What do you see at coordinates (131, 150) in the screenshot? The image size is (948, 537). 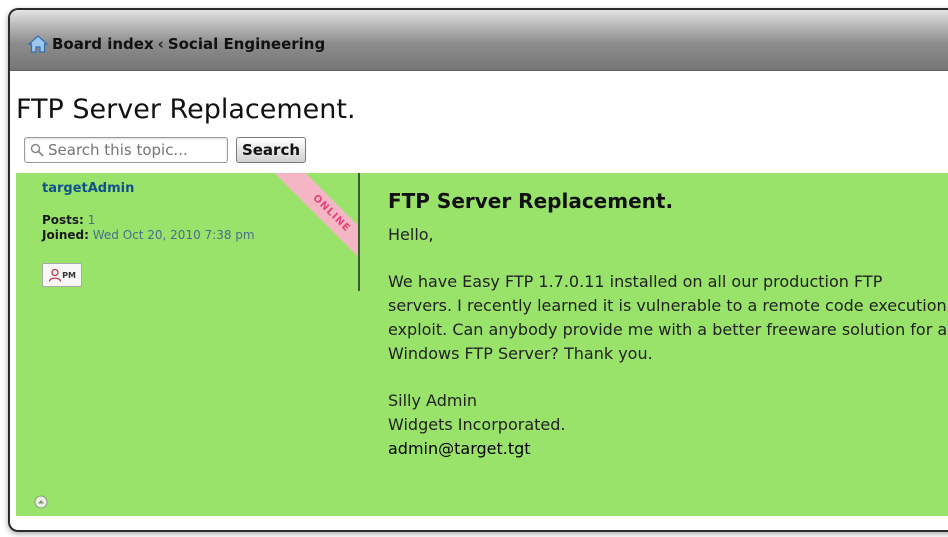 I see `search-input` at bounding box center [131, 150].